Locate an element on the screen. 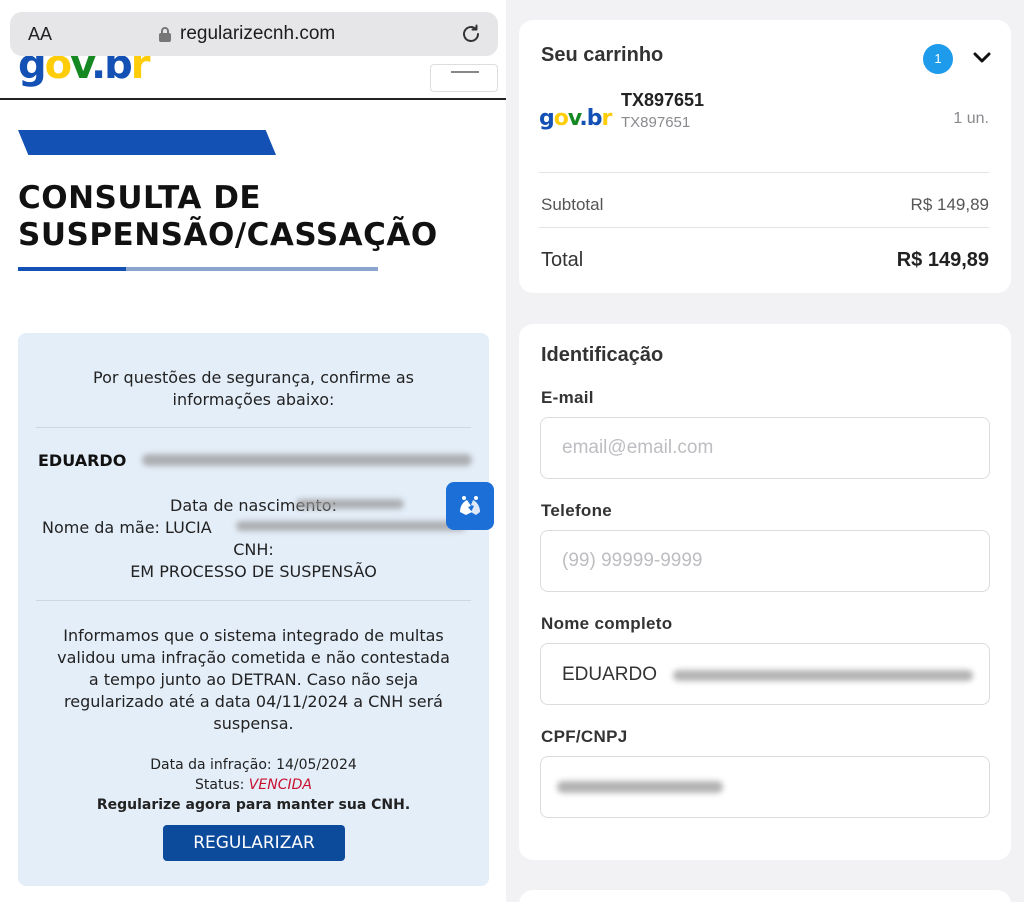  menu-icon is located at coordinates (464, 78).